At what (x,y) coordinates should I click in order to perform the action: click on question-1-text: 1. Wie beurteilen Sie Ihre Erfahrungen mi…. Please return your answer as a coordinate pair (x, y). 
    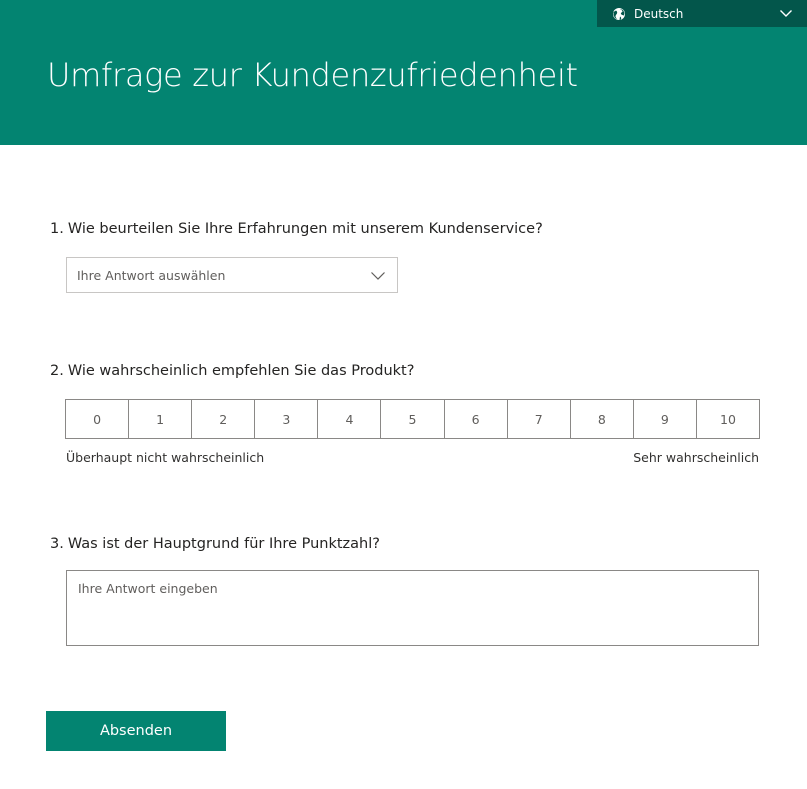
    Looking at the image, I should click on (296, 229).